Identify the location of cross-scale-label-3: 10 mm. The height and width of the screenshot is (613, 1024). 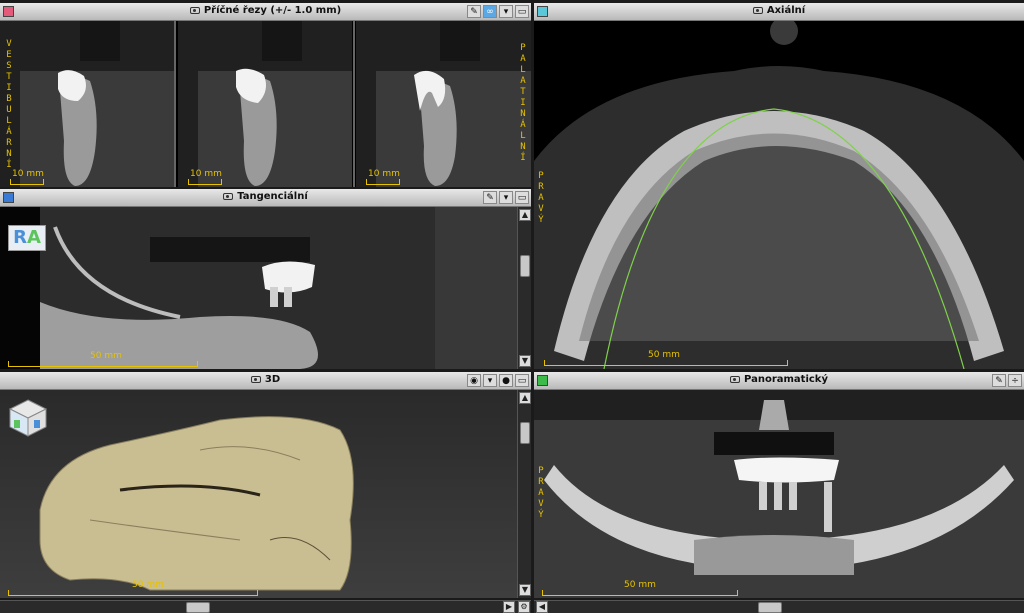
(384, 174).